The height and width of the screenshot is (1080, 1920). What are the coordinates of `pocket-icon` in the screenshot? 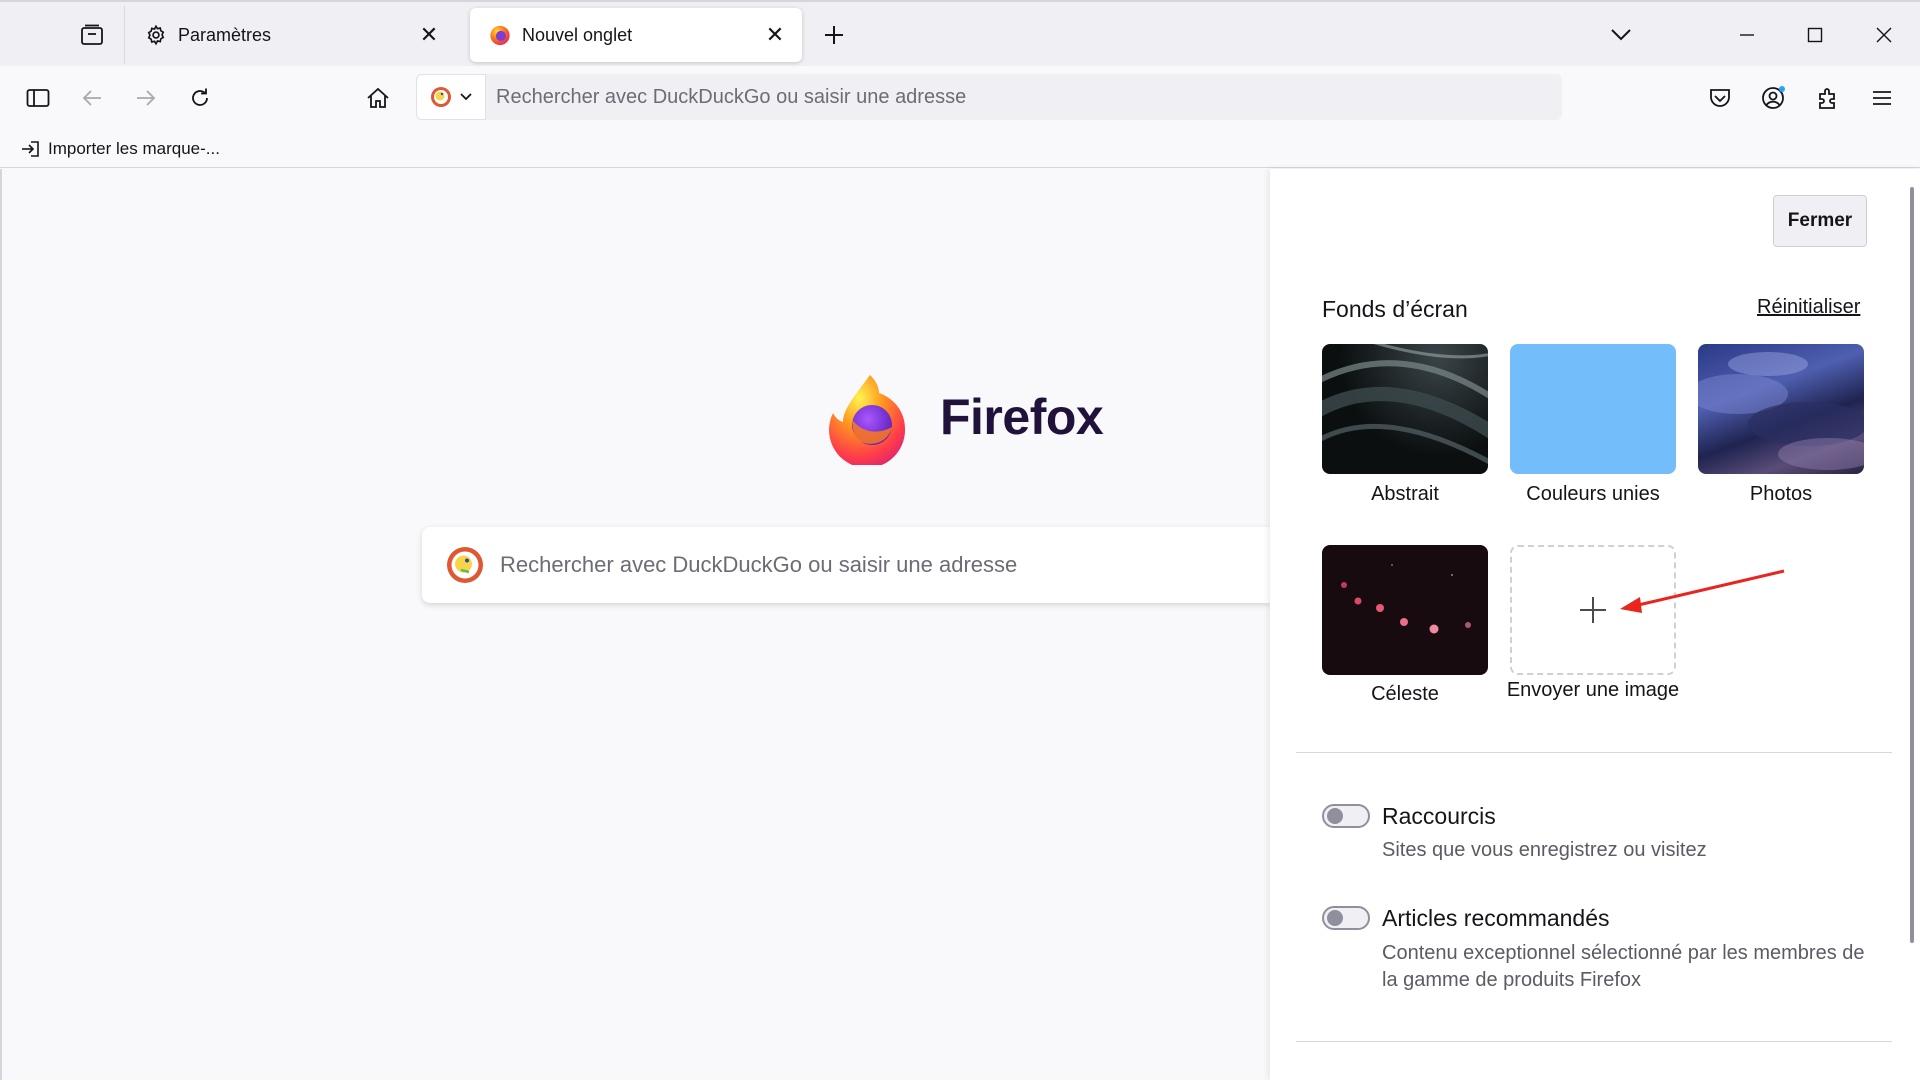 It's located at (1720, 98).